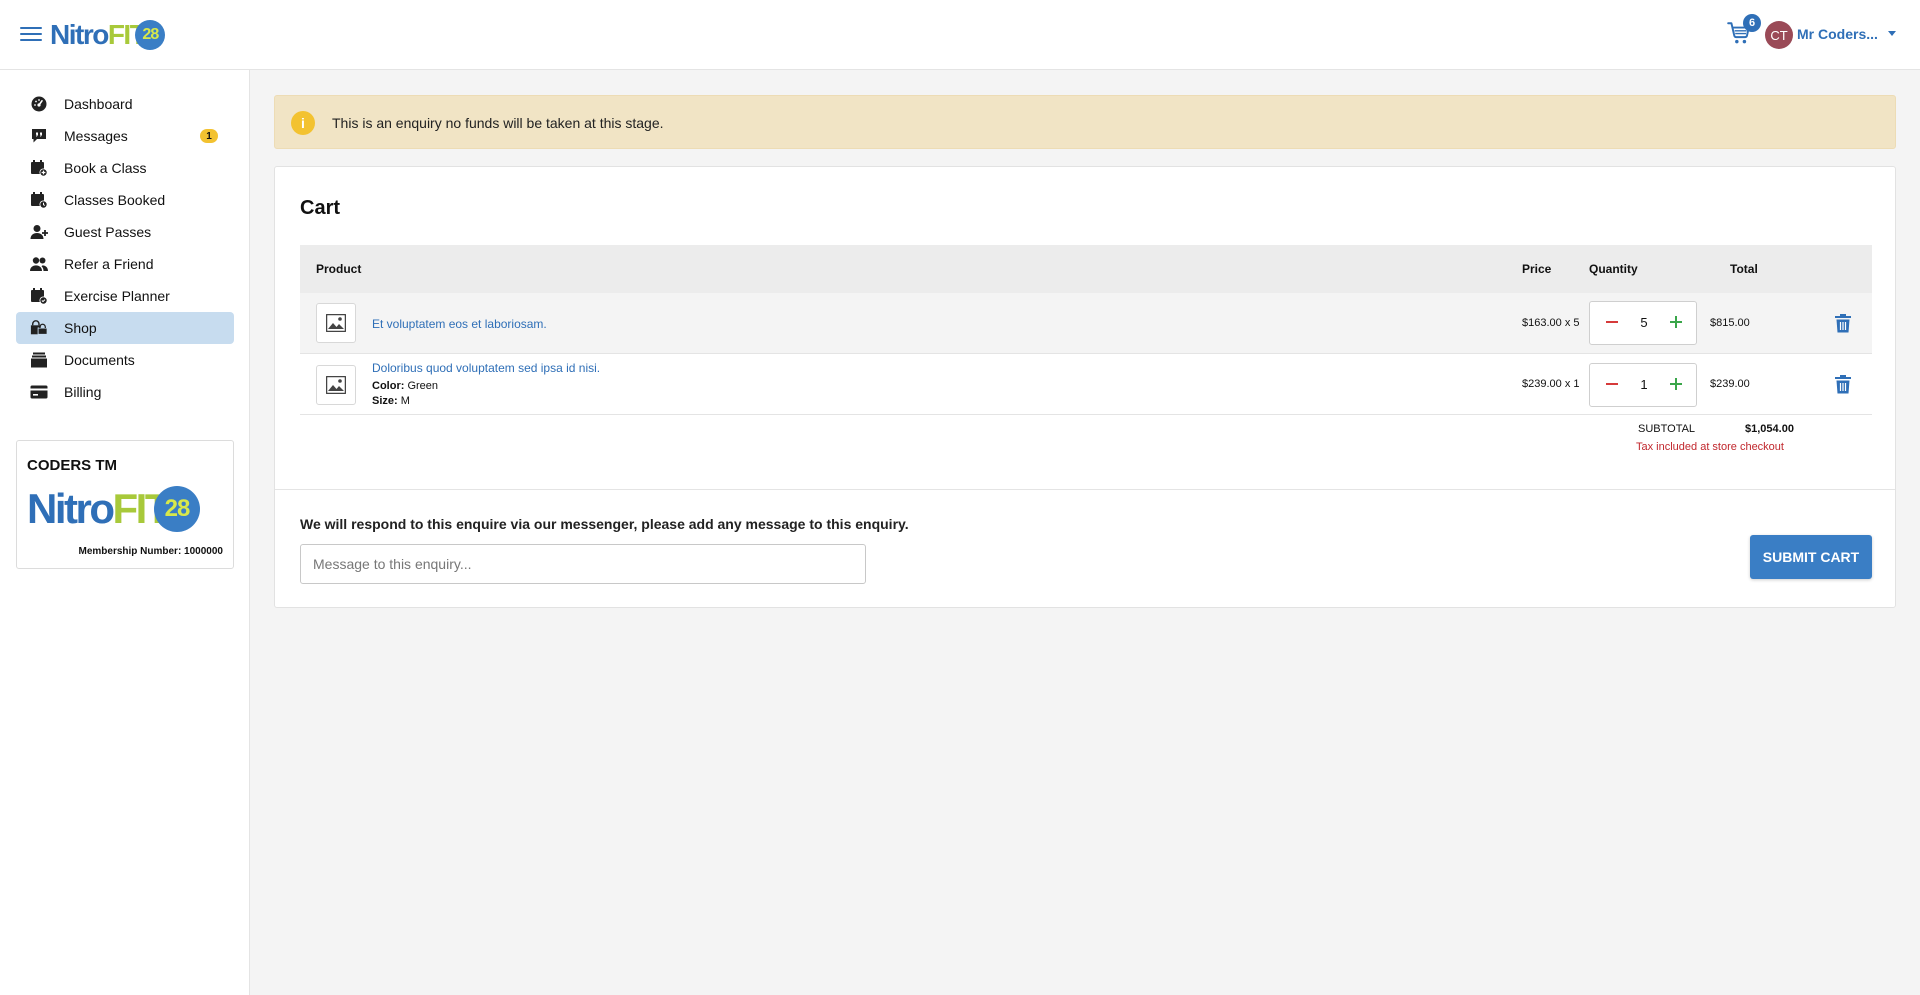  I want to click on product-link: Et voluptatem eos et laboriosam., so click(459, 324).